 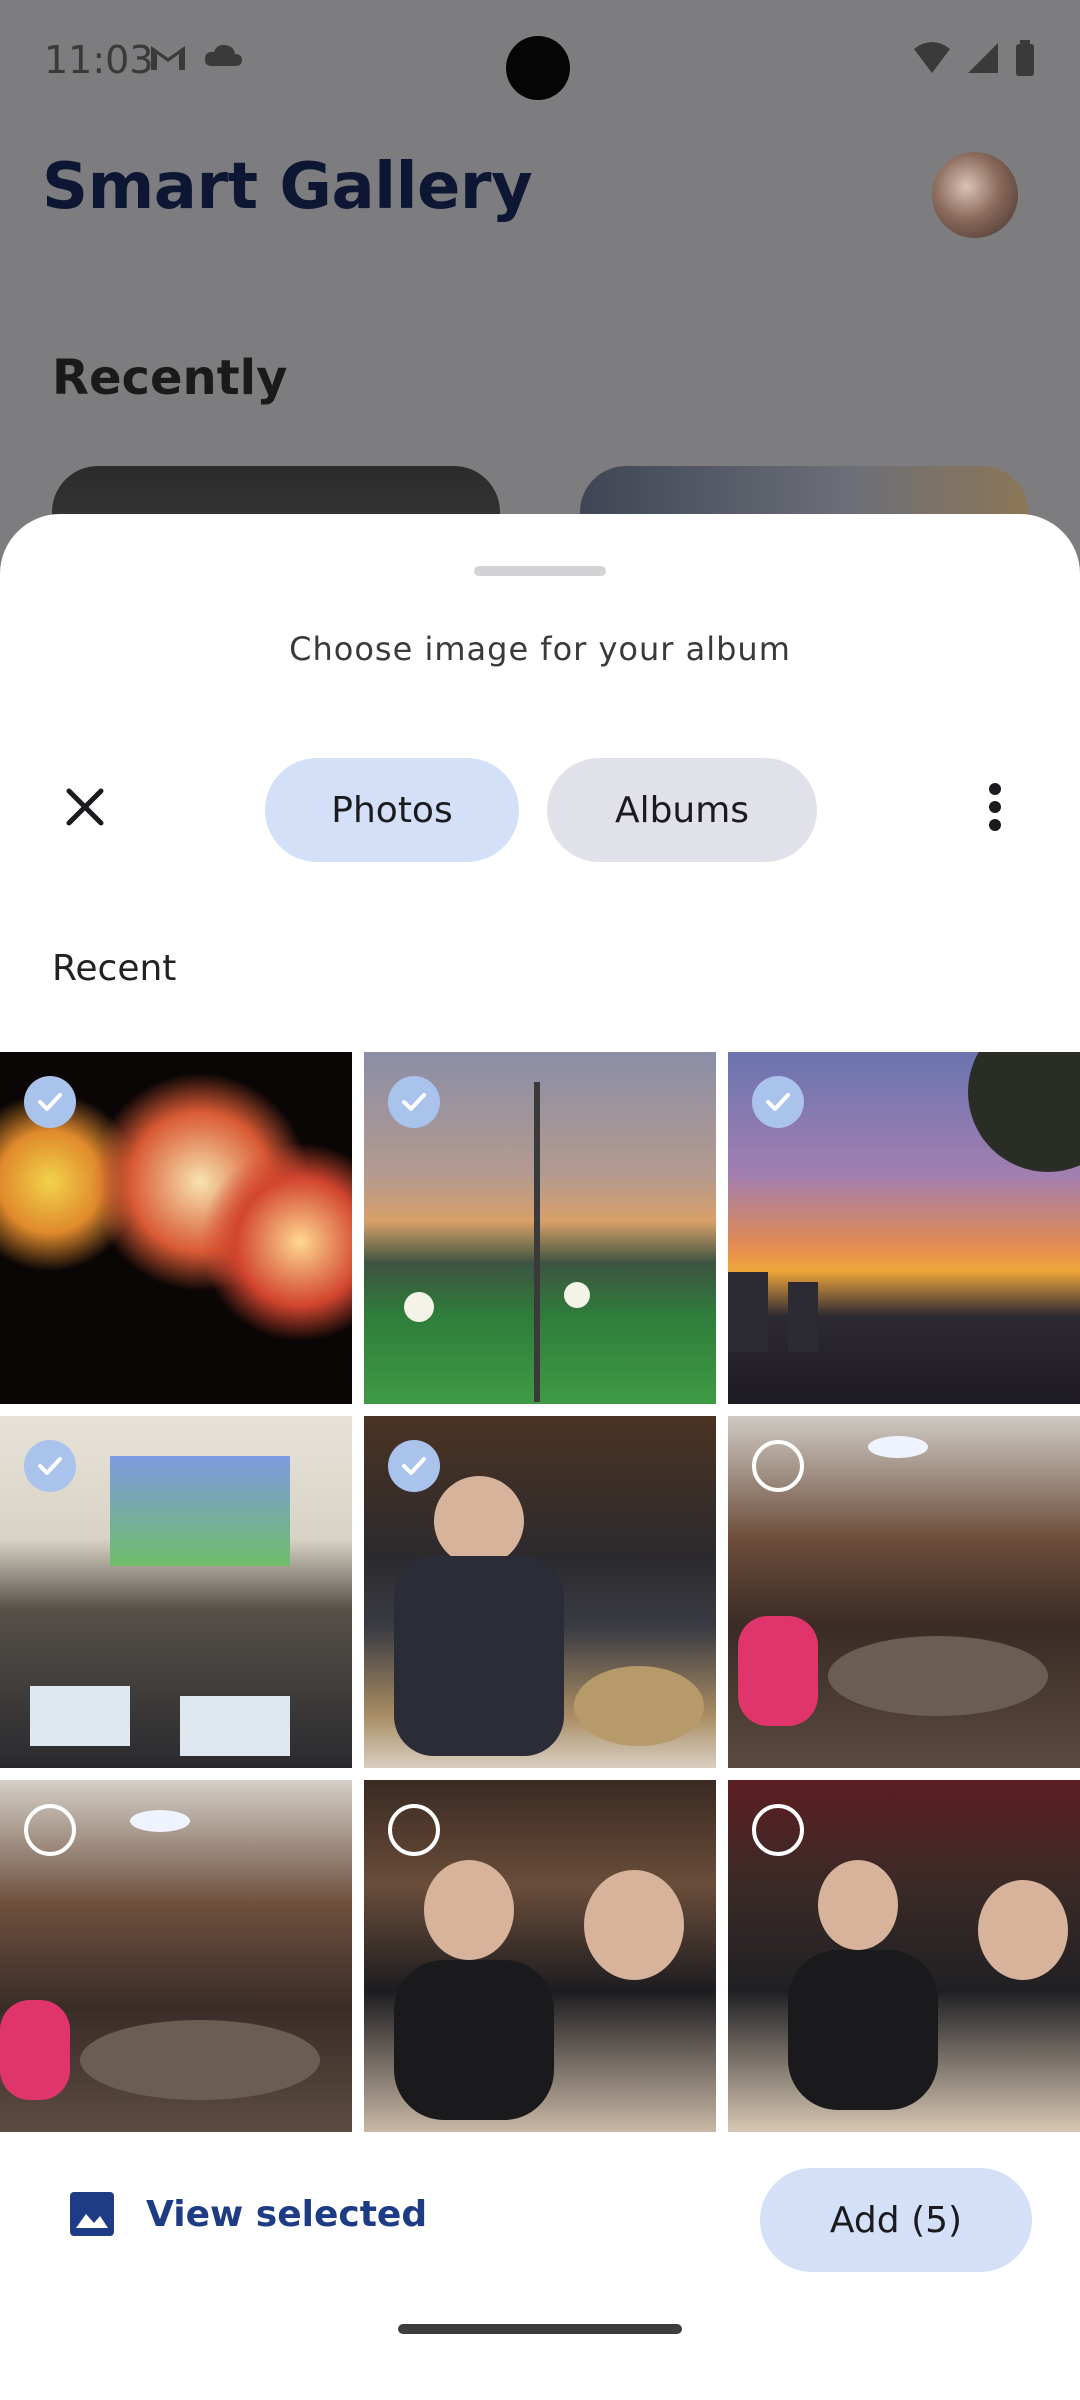 What do you see at coordinates (176, 1592) in the screenshot?
I see `photo-thumbnail-group-presentation` at bounding box center [176, 1592].